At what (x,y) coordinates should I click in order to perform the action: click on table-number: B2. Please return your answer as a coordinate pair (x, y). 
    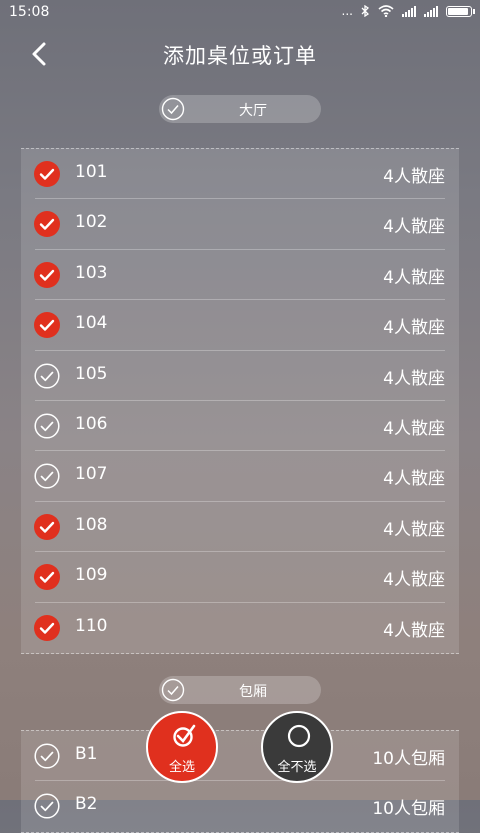
    Looking at the image, I should click on (86, 804).